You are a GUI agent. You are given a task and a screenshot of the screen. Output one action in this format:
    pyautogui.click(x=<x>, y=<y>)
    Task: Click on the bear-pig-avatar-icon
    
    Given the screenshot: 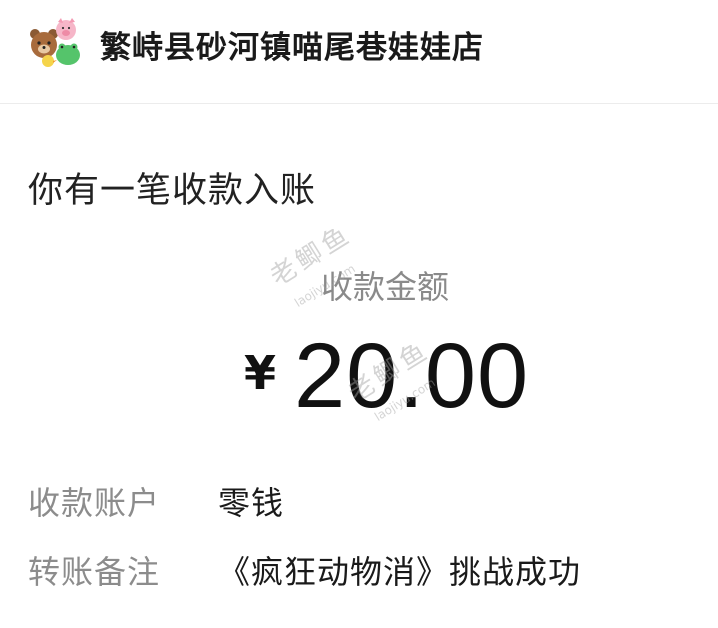 What is the action you would take?
    pyautogui.click(x=55, y=42)
    